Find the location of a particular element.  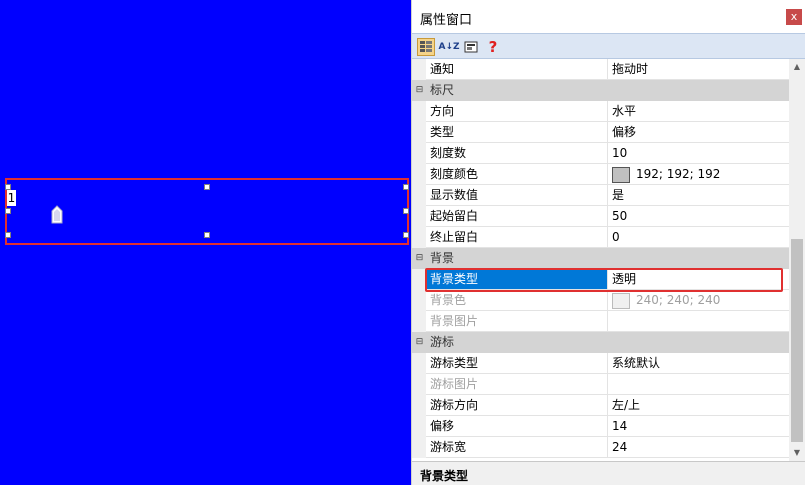

property-row: 终止留白 0 is located at coordinates (600, 237).